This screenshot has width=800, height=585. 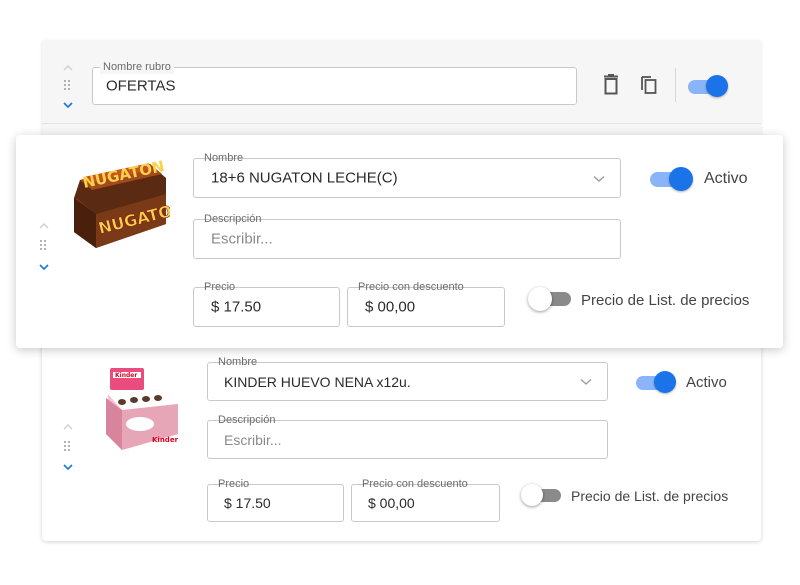 What do you see at coordinates (710, 86) in the screenshot?
I see `category-toggle` at bounding box center [710, 86].